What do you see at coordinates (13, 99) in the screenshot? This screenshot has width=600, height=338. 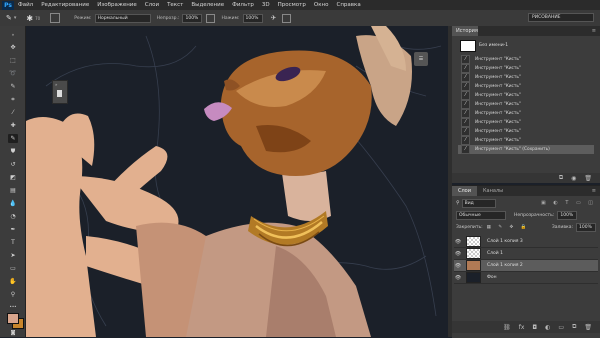 I see `crop-tool-icon: ⌗` at bounding box center [13, 99].